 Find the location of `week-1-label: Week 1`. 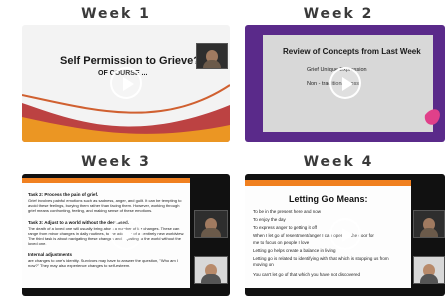

week-1-label: Week 1 is located at coordinates (116, 14).